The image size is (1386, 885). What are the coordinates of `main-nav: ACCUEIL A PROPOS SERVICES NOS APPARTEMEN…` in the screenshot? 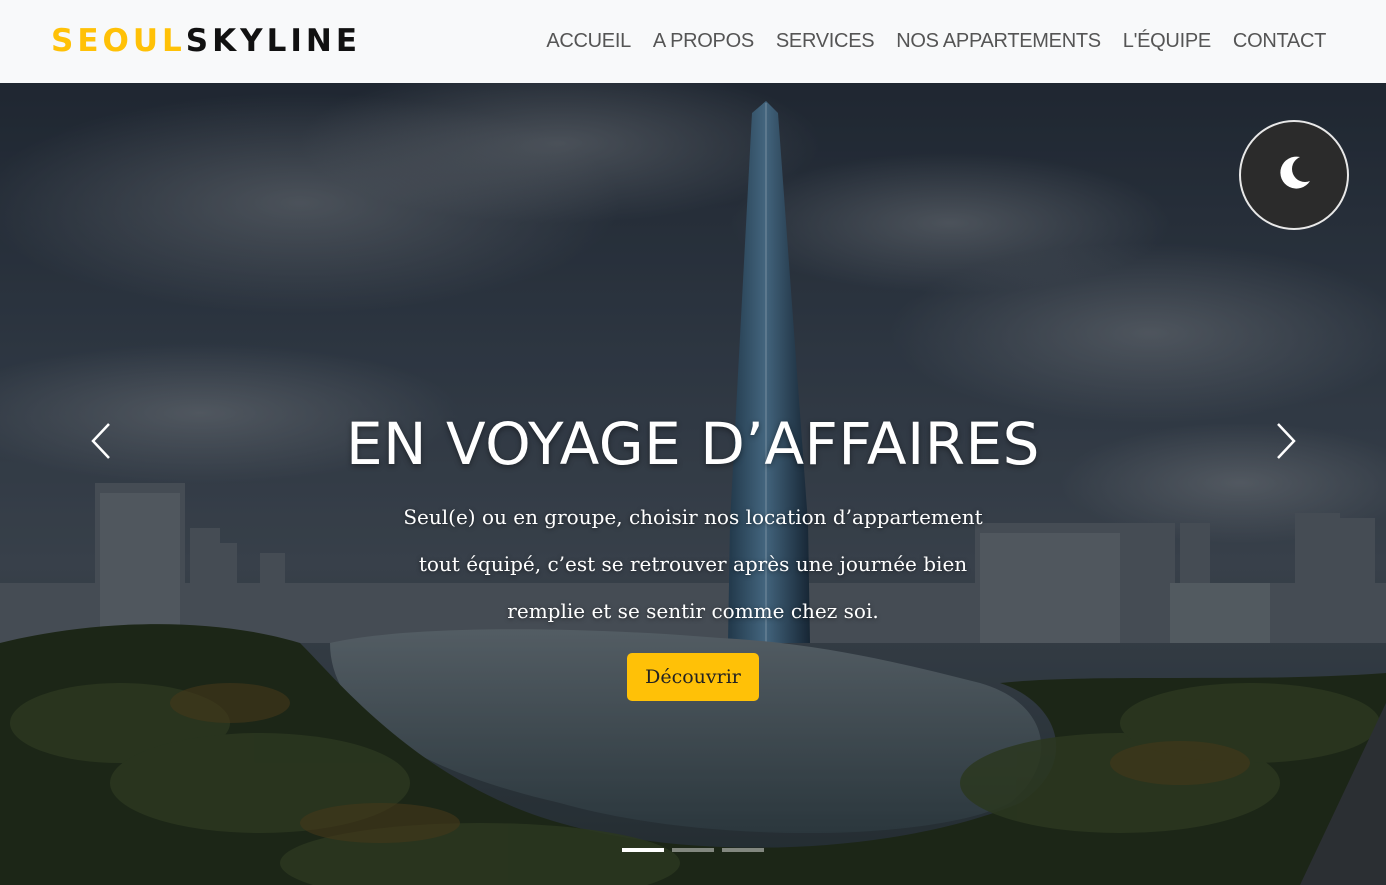 It's located at (936, 41).